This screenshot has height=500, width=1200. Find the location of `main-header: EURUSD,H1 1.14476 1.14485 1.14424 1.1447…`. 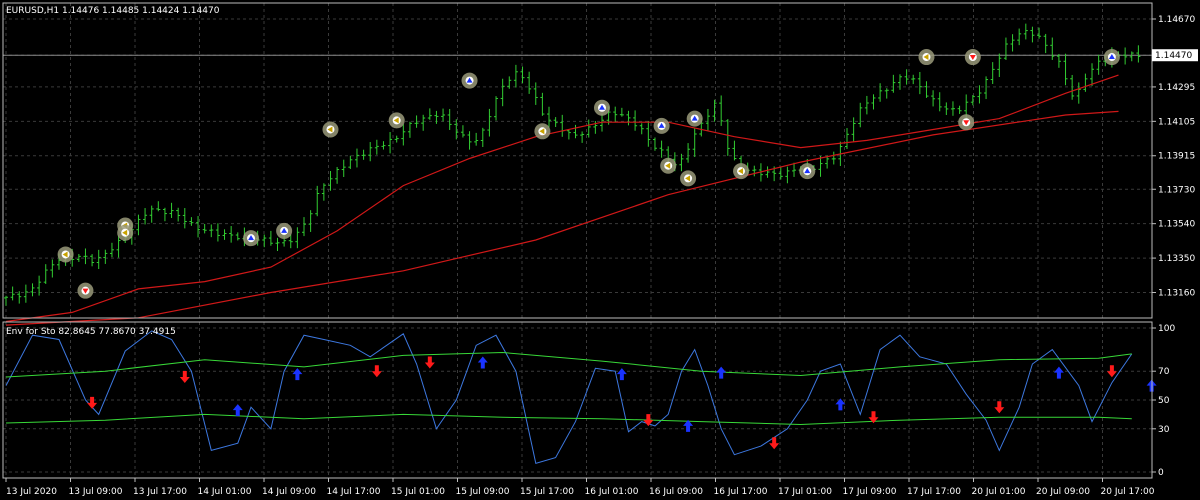

main-header: EURUSD,H1 1.14476 1.14485 1.14424 1.1447… is located at coordinates (113, 11).